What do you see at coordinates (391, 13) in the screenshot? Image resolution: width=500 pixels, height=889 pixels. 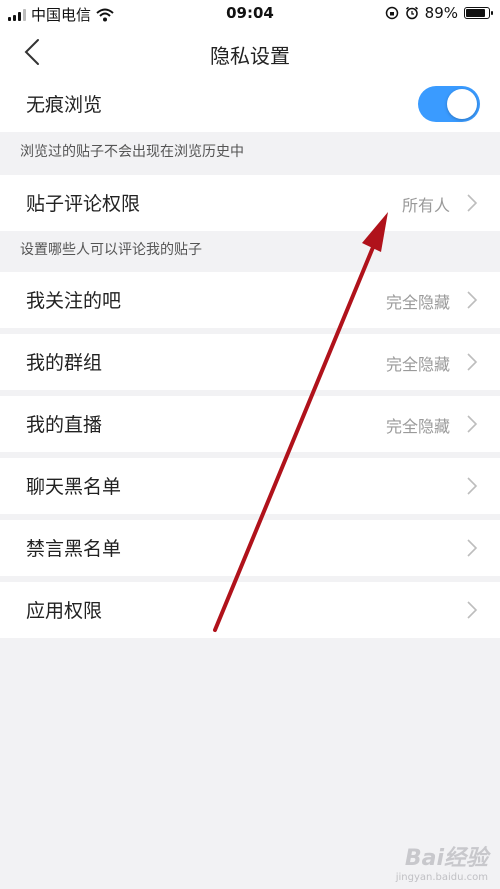 I see `orientation-lock-icon` at bounding box center [391, 13].